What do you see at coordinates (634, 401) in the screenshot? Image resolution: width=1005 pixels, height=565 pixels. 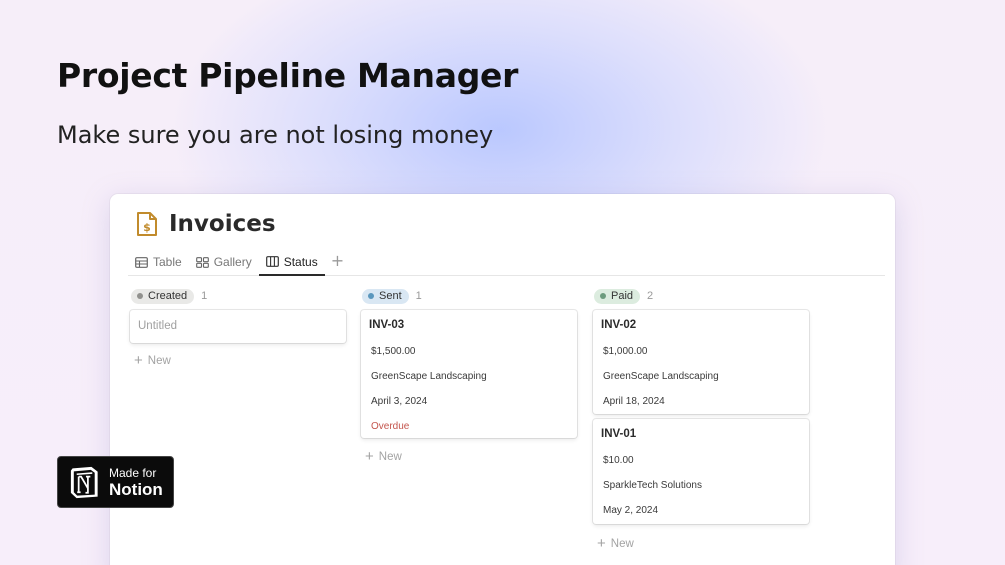 I see `card-date: April 18, 2024` at bounding box center [634, 401].